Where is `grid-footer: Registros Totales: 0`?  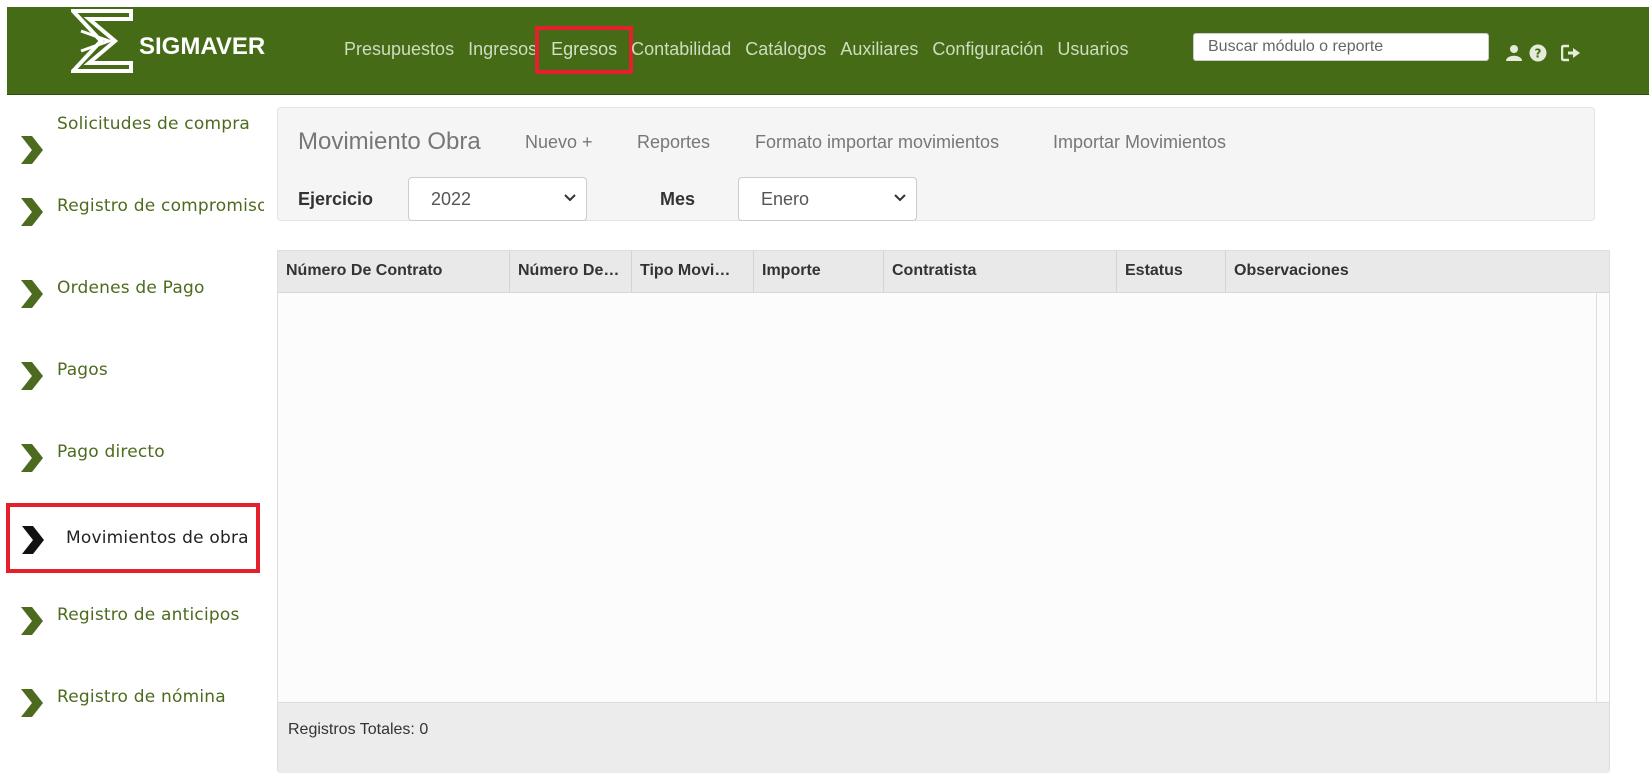 grid-footer: Registros Totales: 0 is located at coordinates (943, 737).